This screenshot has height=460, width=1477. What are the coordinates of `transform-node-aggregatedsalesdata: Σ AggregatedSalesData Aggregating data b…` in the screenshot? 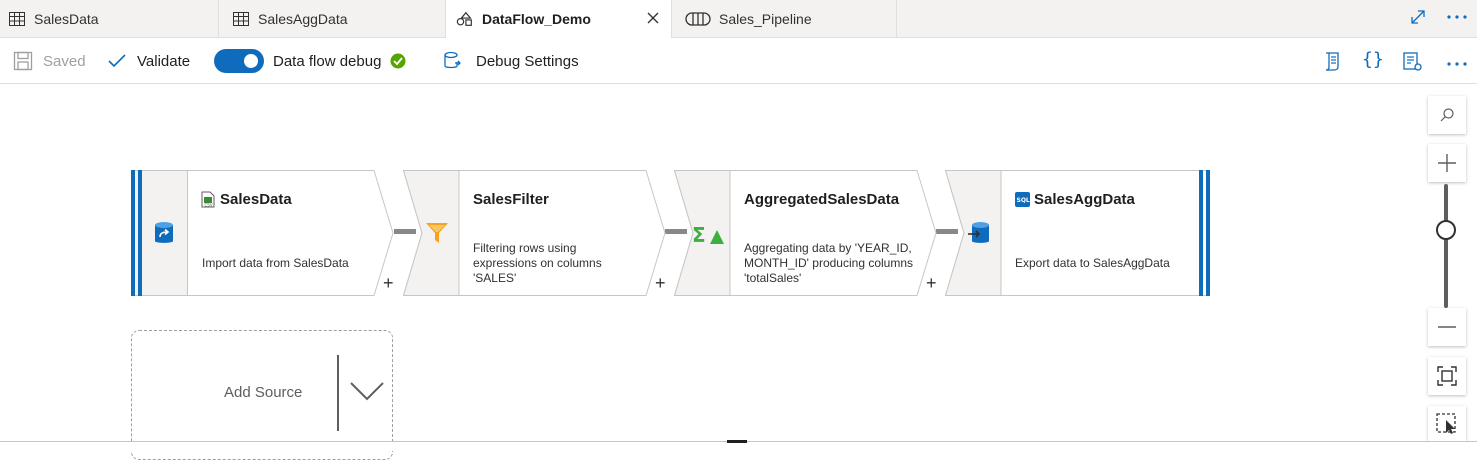 It's located at (806, 233).